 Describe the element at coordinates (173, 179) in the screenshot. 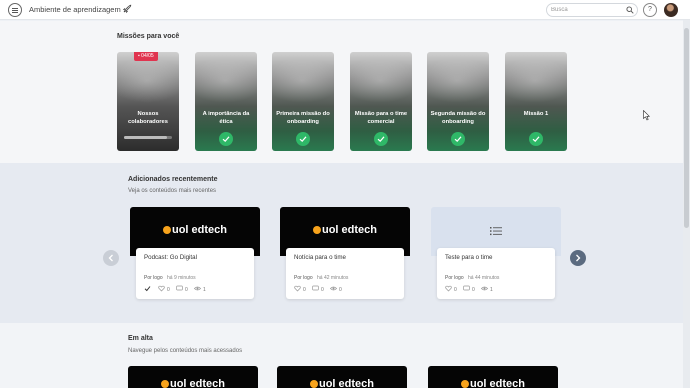

I see `recent-title: Adicionados recentemente` at that location.